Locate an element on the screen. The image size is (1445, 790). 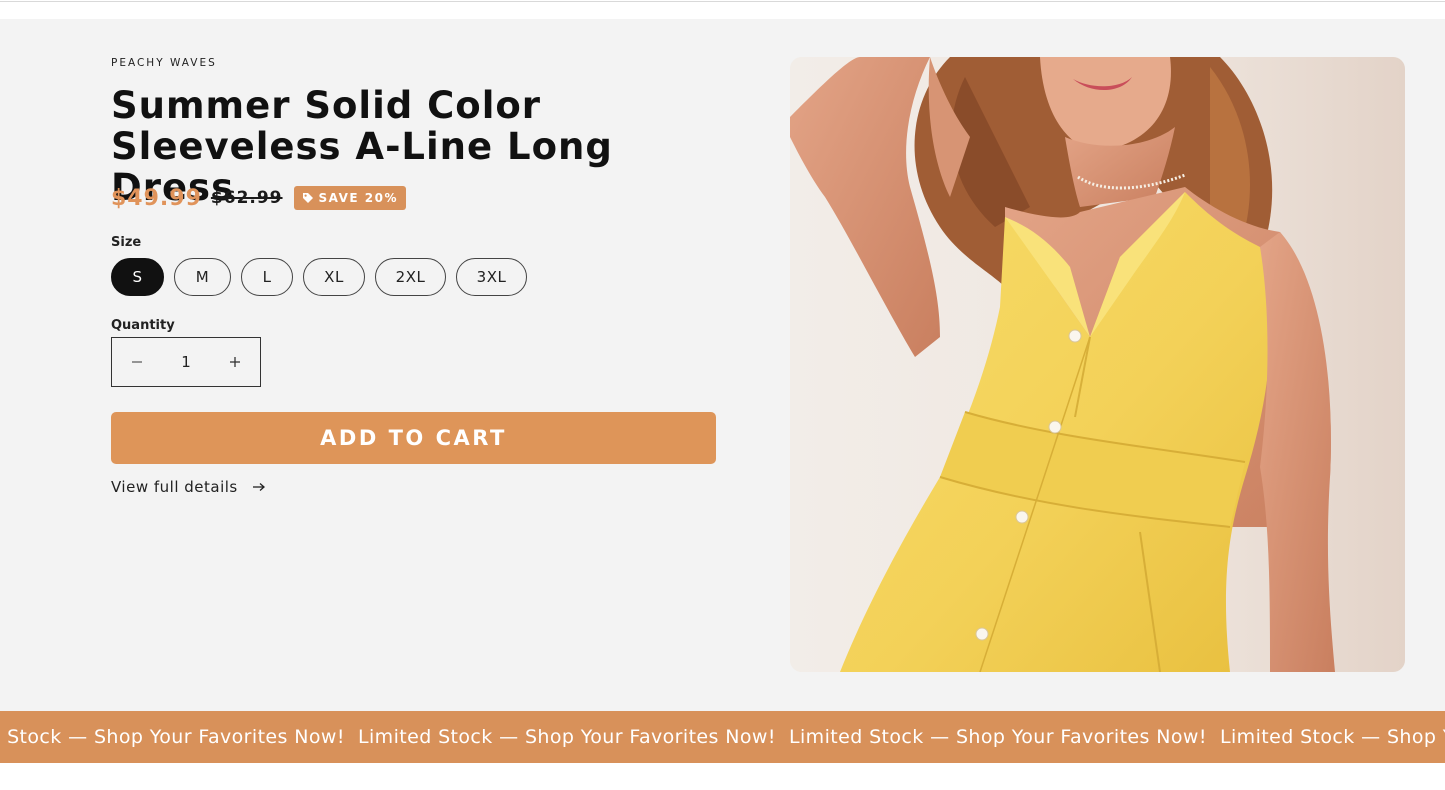
save-badge: SAVE 20% is located at coordinates (350, 198).